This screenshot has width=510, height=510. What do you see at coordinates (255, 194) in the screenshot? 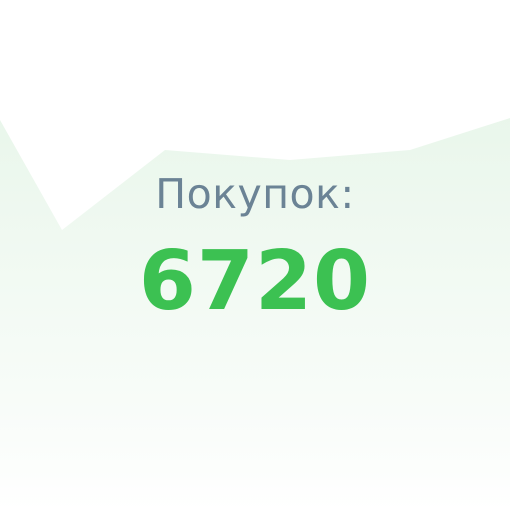
I see `purchases-label: Покупок:` at bounding box center [255, 194].